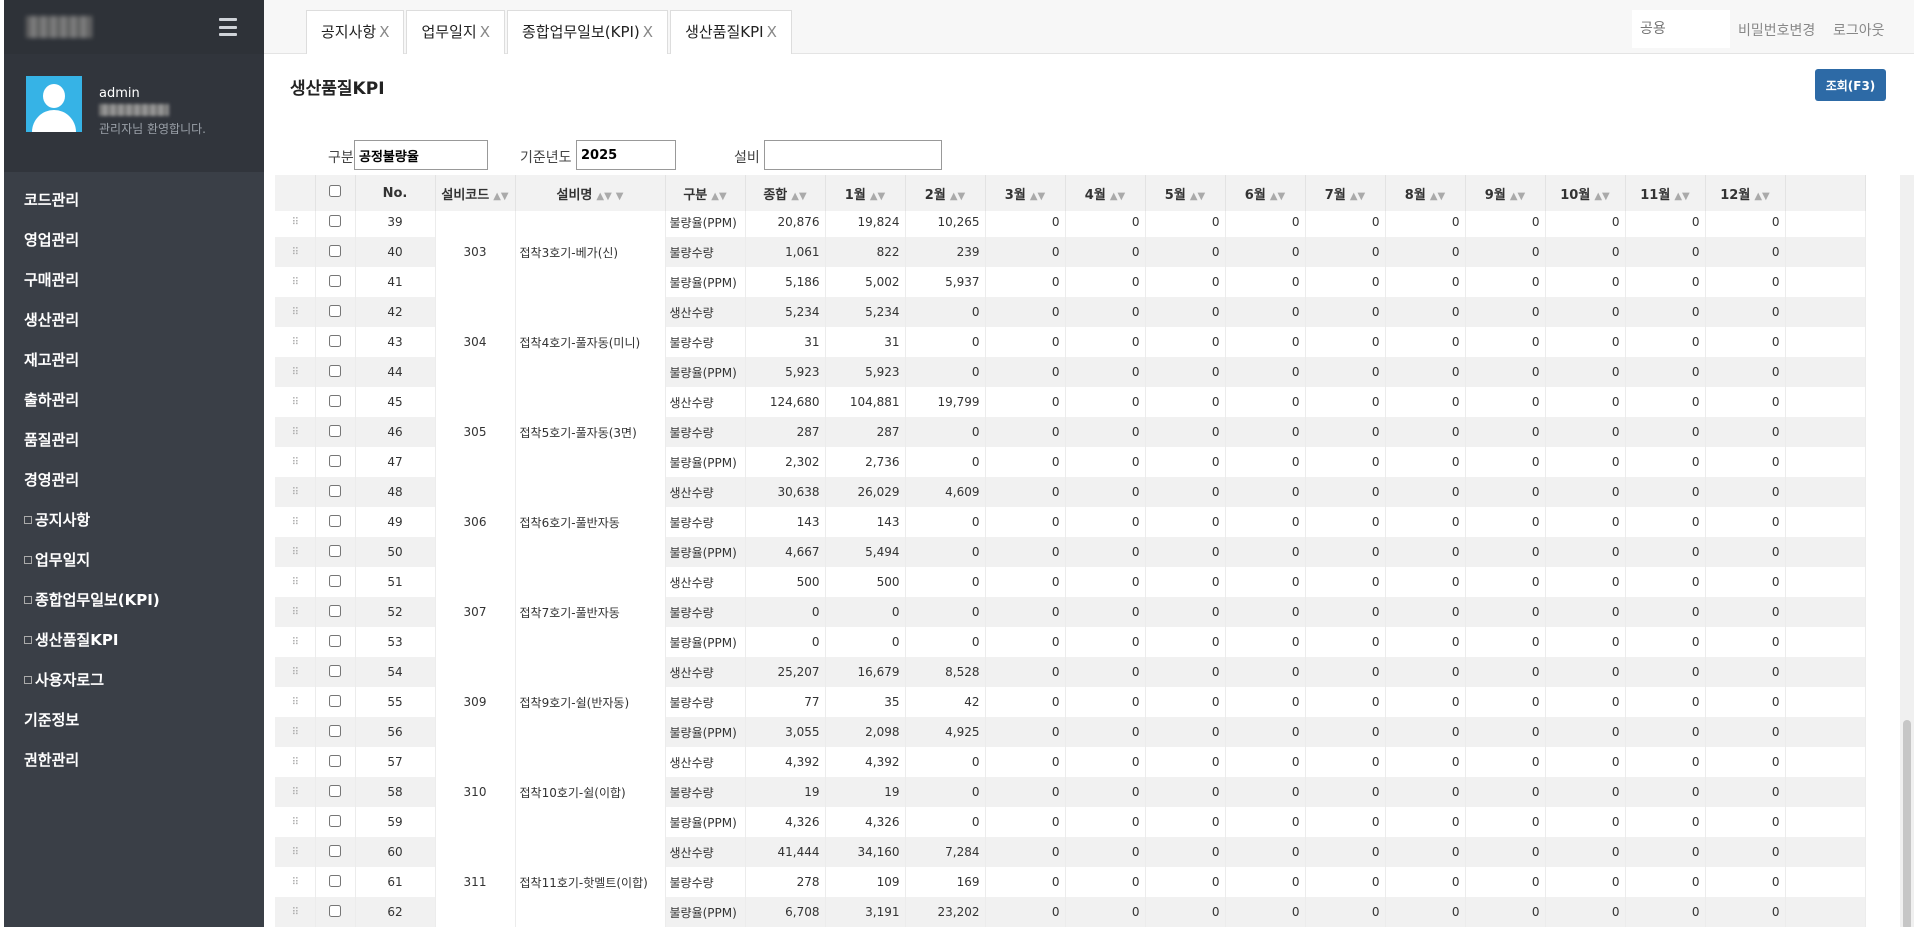 The image size is (1914, 927). I want to click on column-header: No., so click(395, 193).